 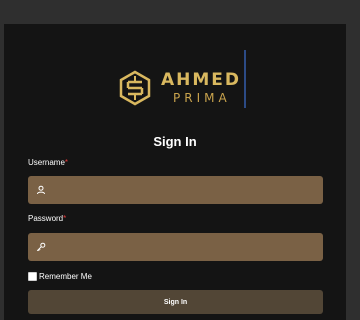 I want to click on username-input, so click(x=187, y=190).